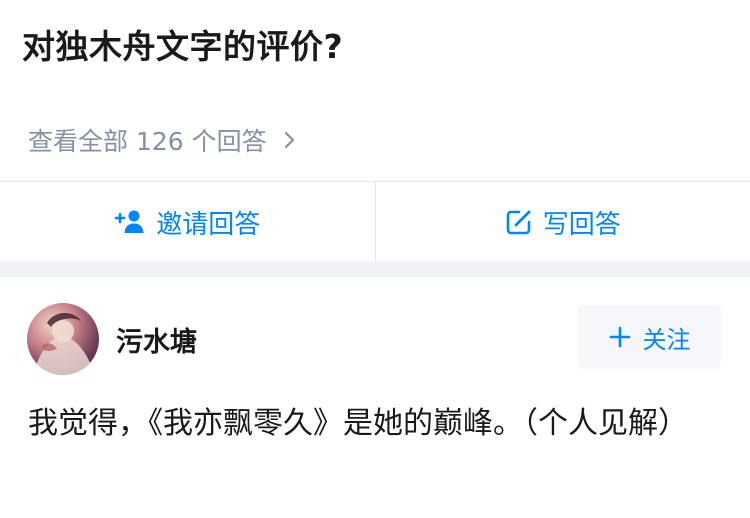 The height and width of the screenshot is (518, 750). I want to click on follow-button: 关注, so click(649, 337).